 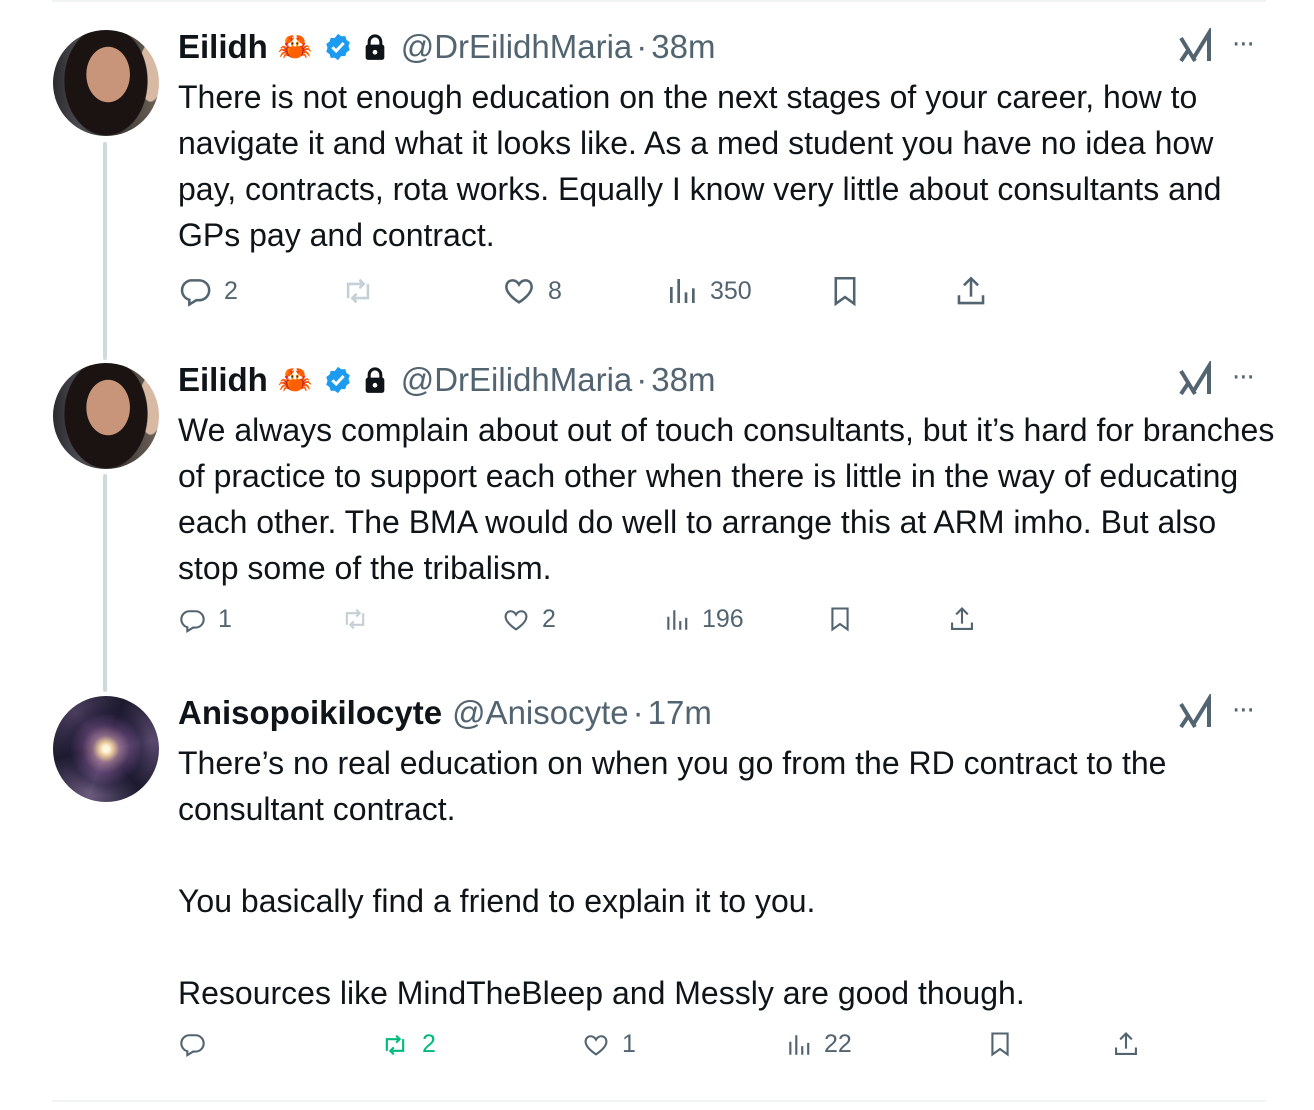 What do you see at coordinates (723, 619) in the screenshot?
I see `view-count: 196` at bounding box center [723, 619].